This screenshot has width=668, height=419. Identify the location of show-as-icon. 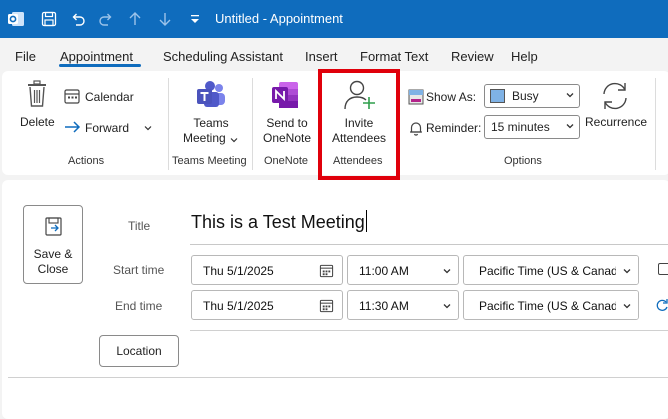
(416, 97).